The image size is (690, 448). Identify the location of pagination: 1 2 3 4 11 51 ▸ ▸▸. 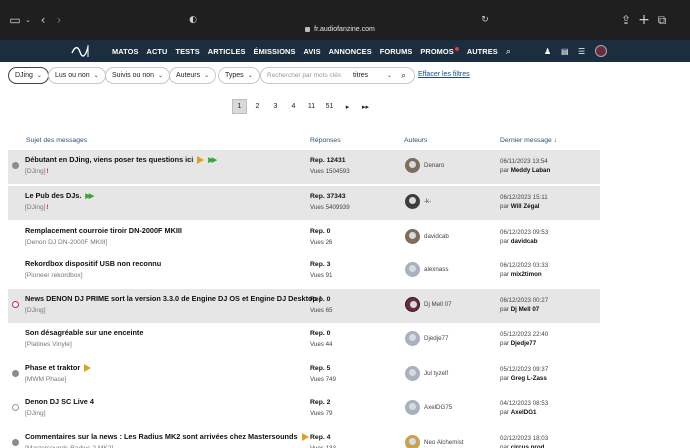
(302, 106).